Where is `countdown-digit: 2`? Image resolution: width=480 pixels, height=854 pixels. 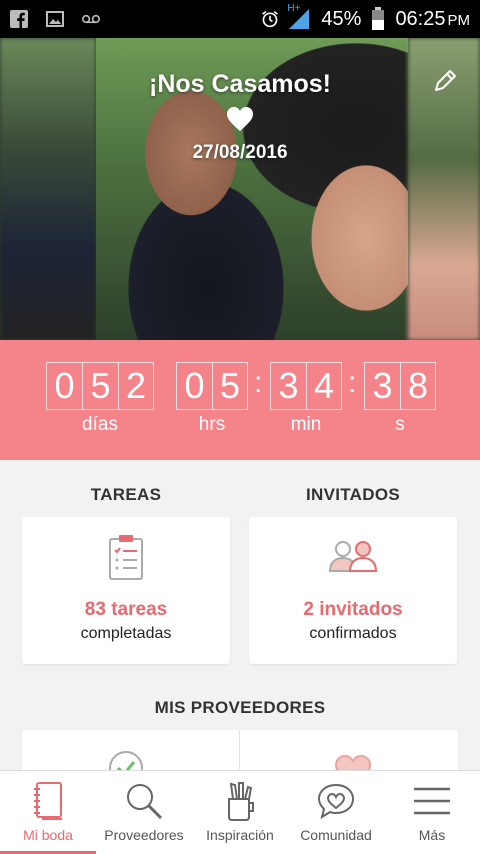 countdown-digit: 2 is located at coordinates (136, 386).